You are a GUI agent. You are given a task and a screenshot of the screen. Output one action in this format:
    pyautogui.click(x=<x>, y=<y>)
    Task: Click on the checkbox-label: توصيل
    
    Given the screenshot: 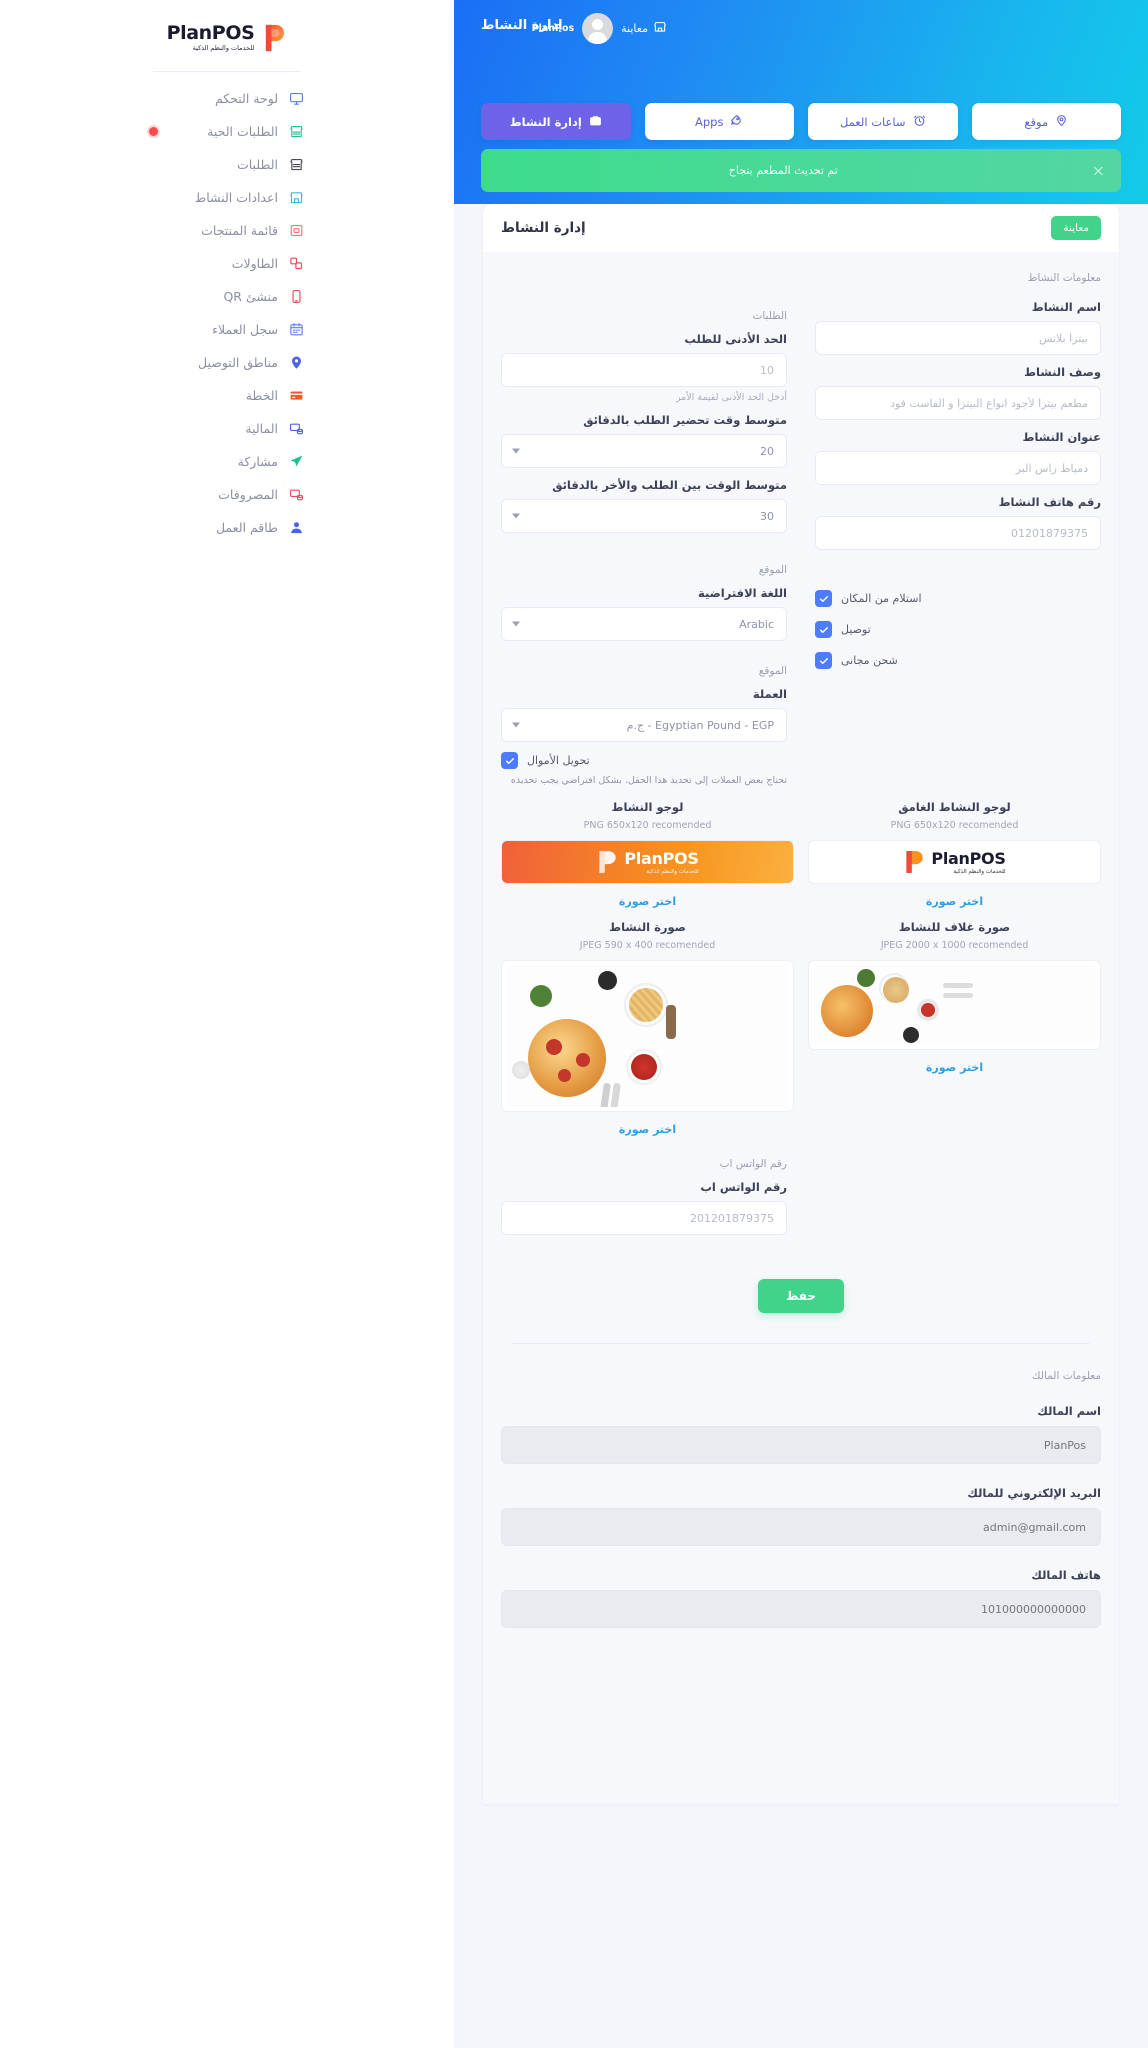 What is the action you would take?
    pyautogui.click(x=856, y=629)
    